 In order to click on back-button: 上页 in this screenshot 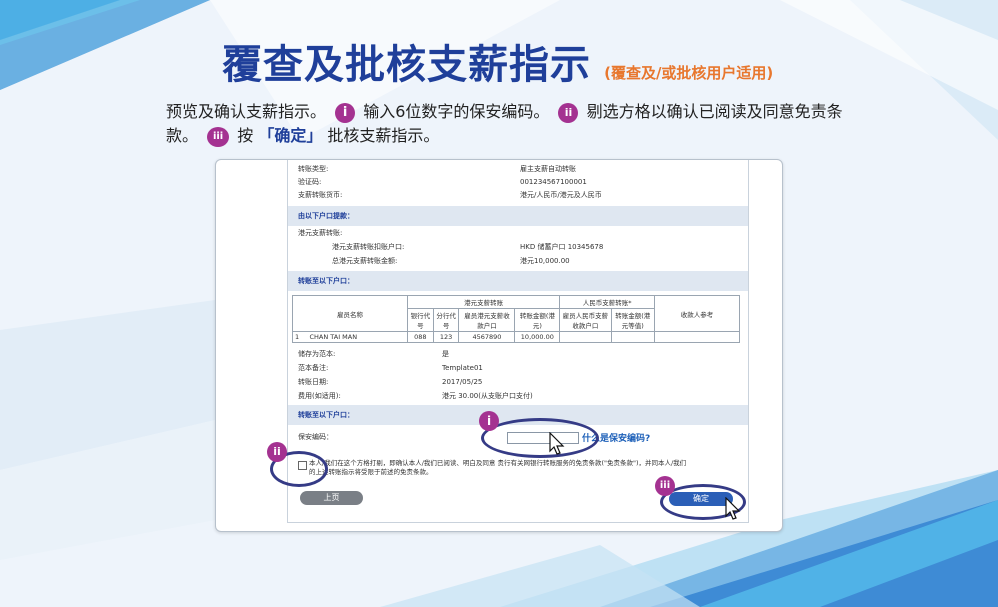, I will do `click(331, 498)`.